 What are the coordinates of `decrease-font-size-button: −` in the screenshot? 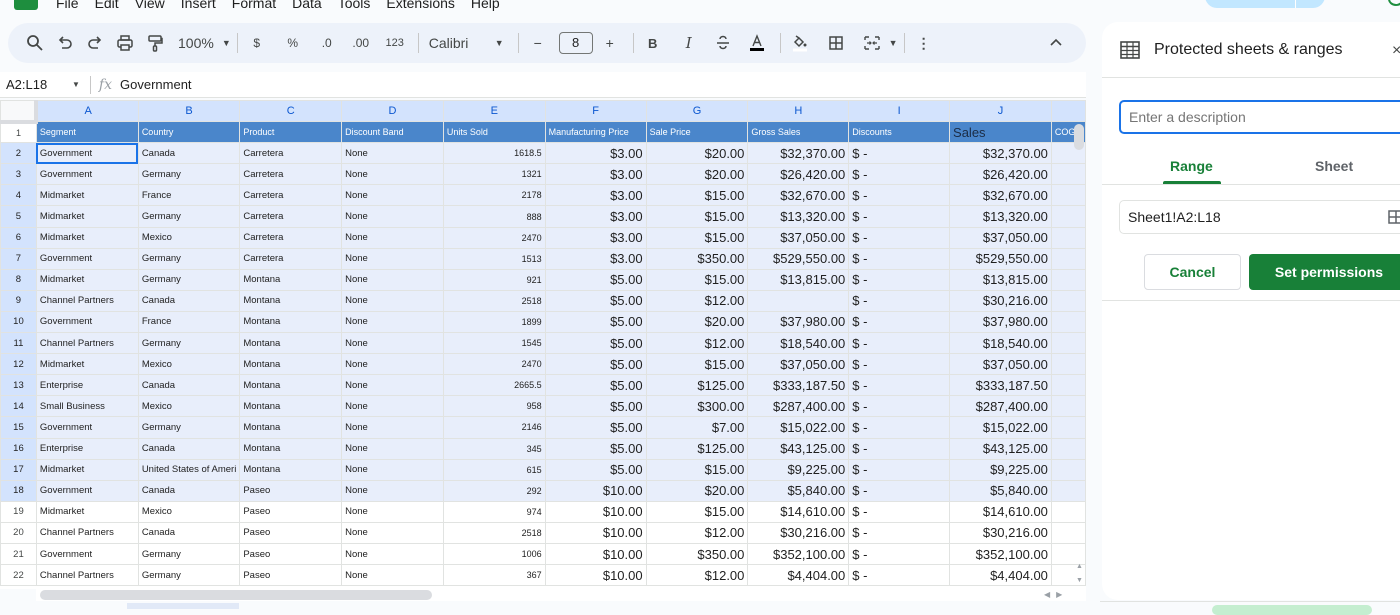 It's located at (538, 43).